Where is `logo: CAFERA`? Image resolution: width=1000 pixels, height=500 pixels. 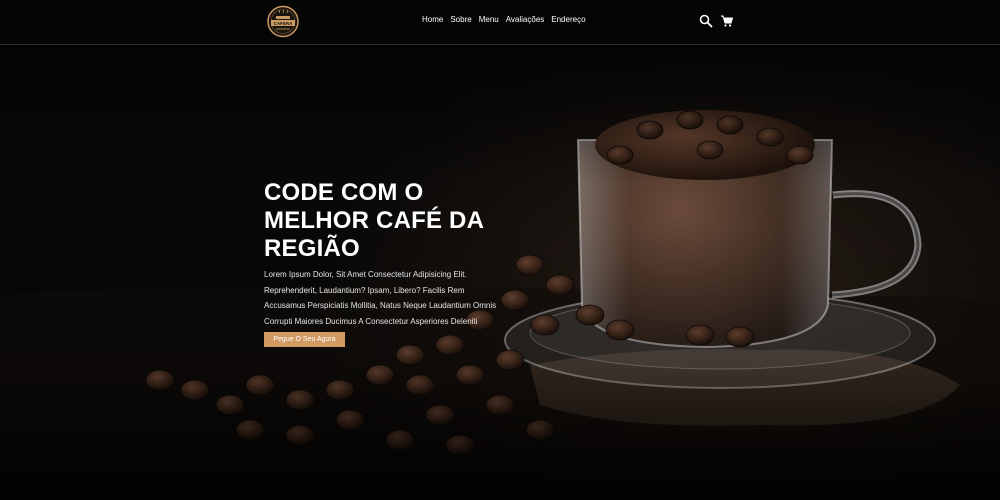 logo: CAFERA is located at coordinates (283, 21).